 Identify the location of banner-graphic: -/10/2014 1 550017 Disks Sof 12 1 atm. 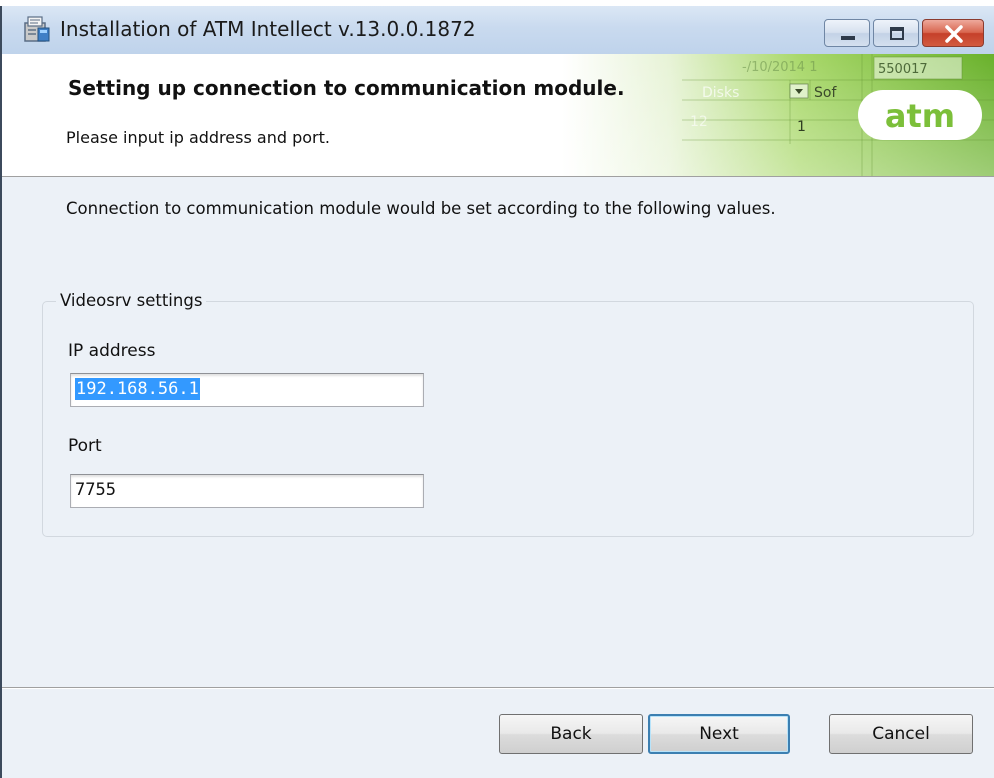
(778, 115).